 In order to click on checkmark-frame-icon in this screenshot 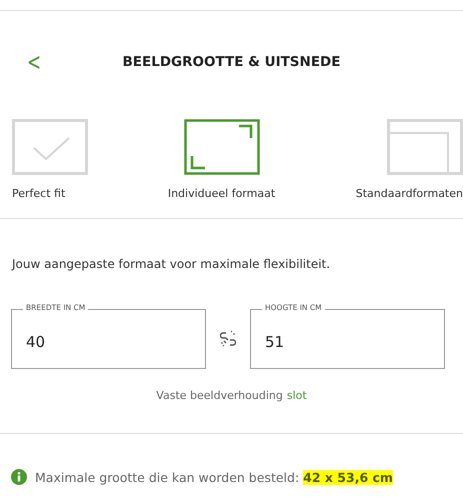, I will do `click(50, 147)`.